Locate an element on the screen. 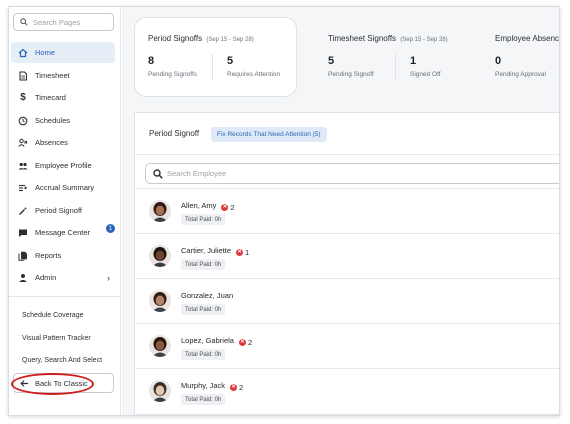 The height and width of the screenshot is (424, 570). sidebar-item-label: Admin is located at coordinates (46, 277).